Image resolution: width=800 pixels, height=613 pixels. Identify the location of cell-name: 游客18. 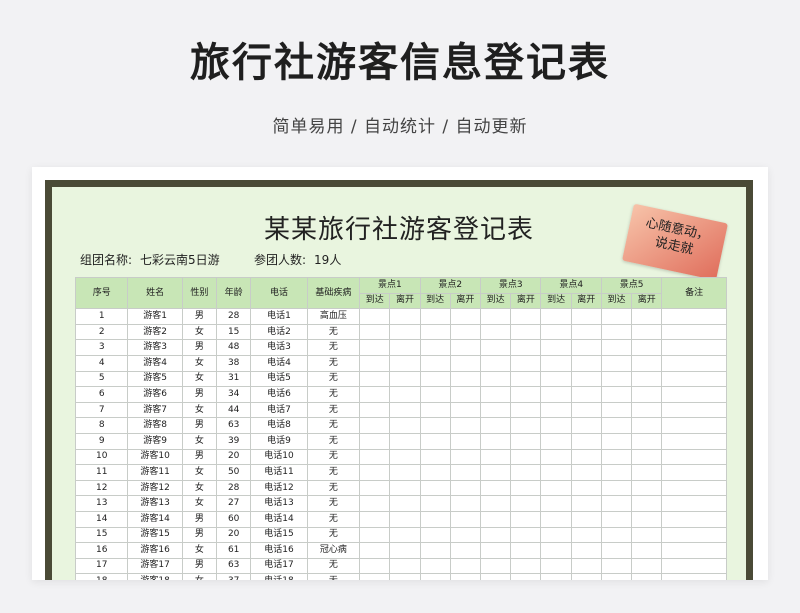
(155, 576).